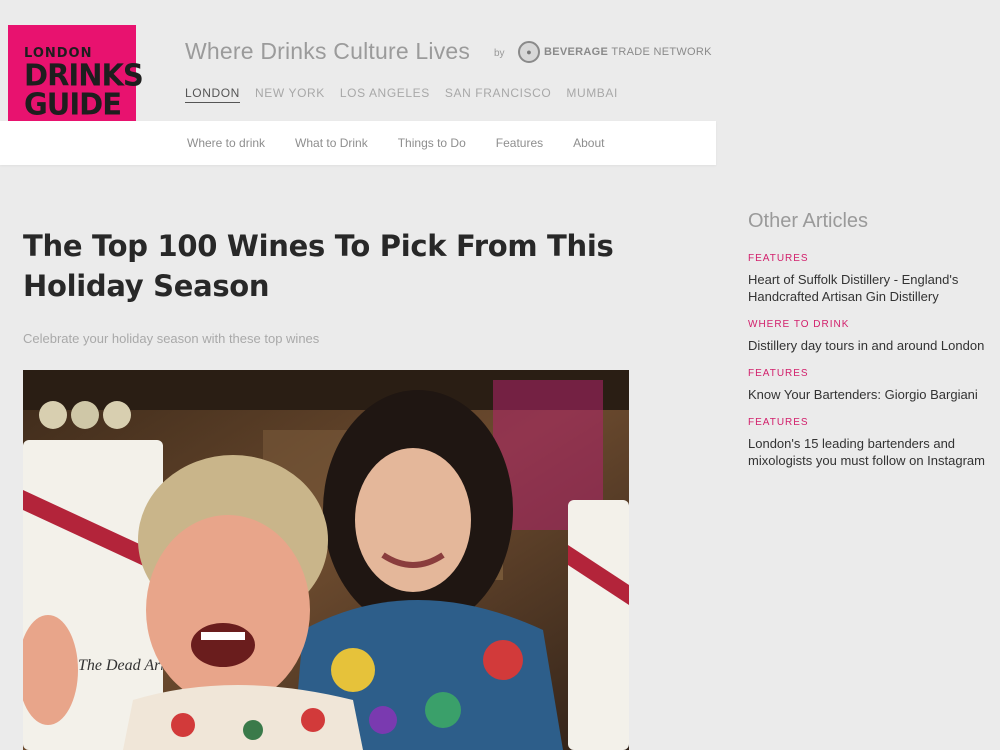  What do you see at coordinates (588, 143) in the screenshot?
I see `nav-about: About` at bounding box center [588, 143].